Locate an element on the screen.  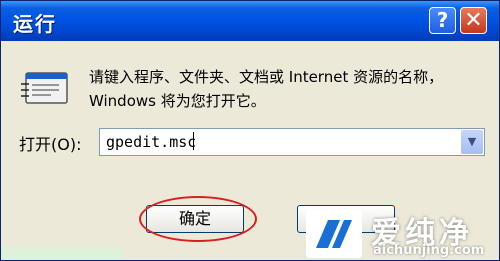
command-input: gpedit.msc is located at coordinates (151, 142).